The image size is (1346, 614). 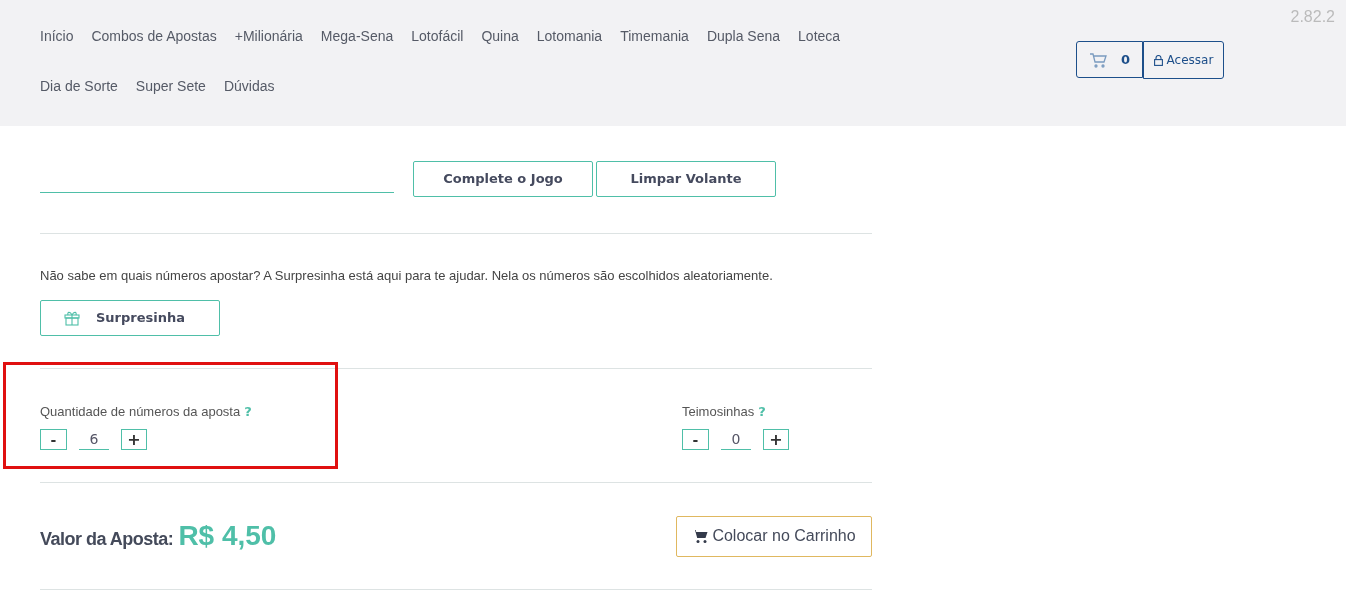 What do you see at coordinates (249, 86) in the screenshot?
I see `nav-link: Dúvidas` at bounding box center [249, 86].